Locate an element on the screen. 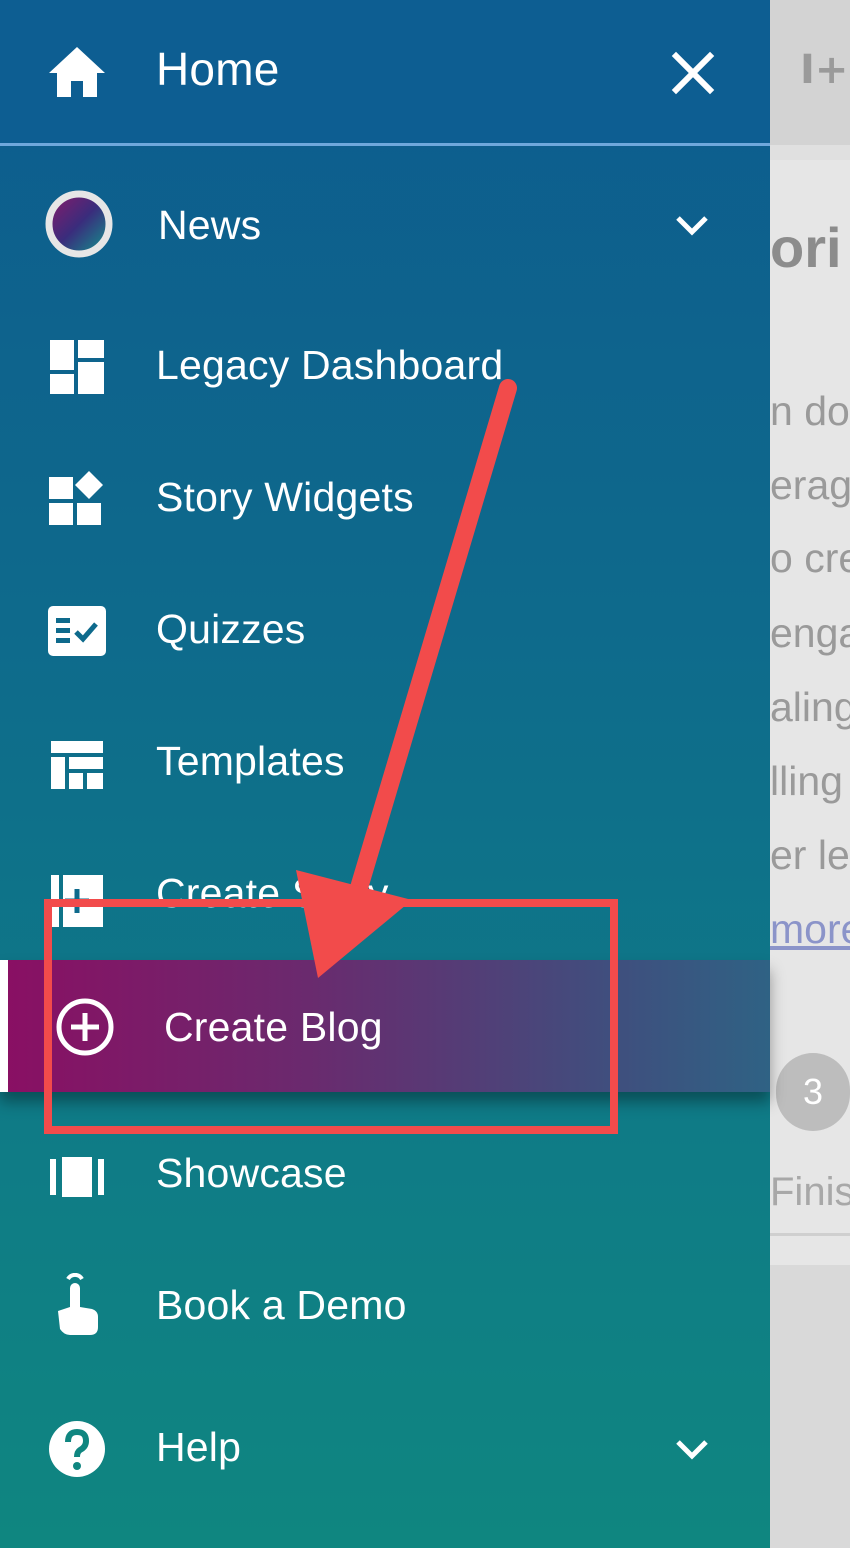 Image resolution: width=850 pixels, height=1548 pixels. background-text-line: n dor is located at coordinates (810, 411).